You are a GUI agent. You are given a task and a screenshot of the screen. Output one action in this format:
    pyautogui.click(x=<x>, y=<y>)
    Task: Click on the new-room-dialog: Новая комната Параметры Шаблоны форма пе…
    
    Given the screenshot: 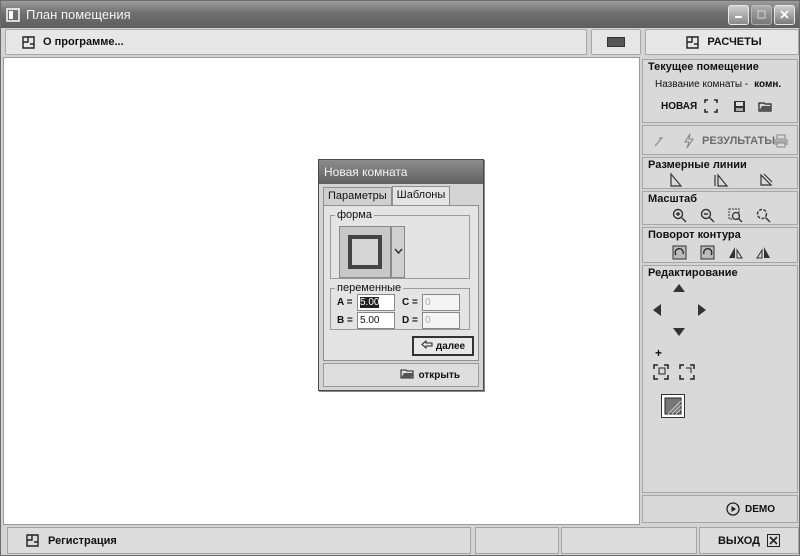 What is the action you would take?
    pyautogui.click(x=401, y=275)
    